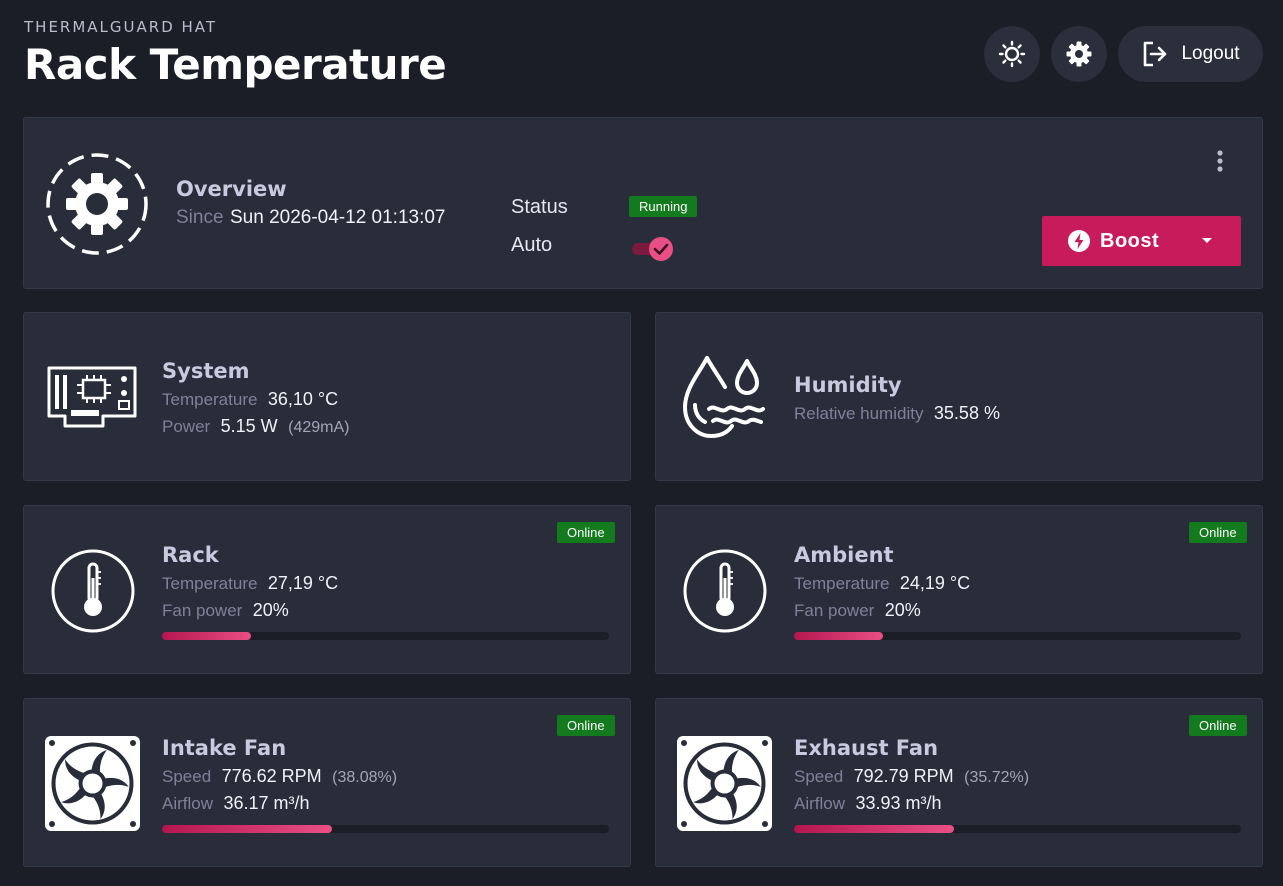  I want to click on lightning-icon, so click(1079, 241).